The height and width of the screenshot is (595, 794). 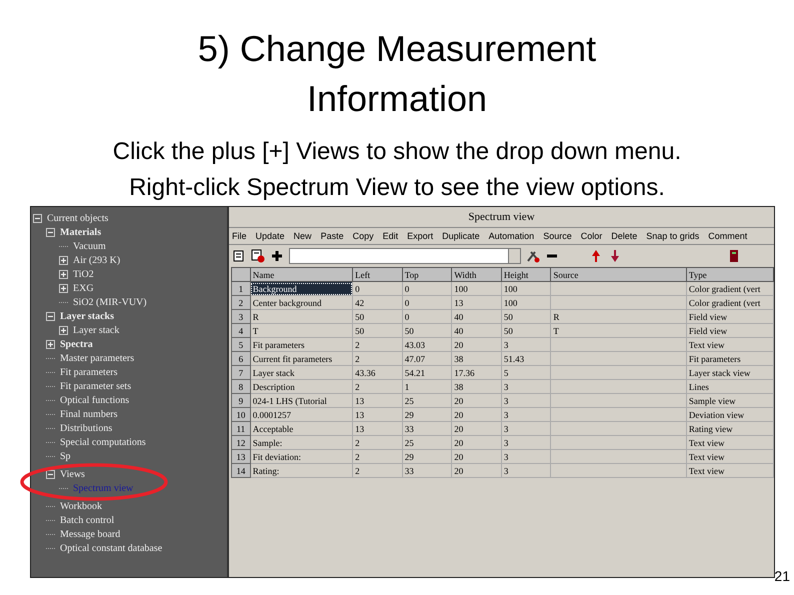 What do you see at coordinates (277, 256) in the screenshot?
I see `add-icon` at bounding box center [277, 256].